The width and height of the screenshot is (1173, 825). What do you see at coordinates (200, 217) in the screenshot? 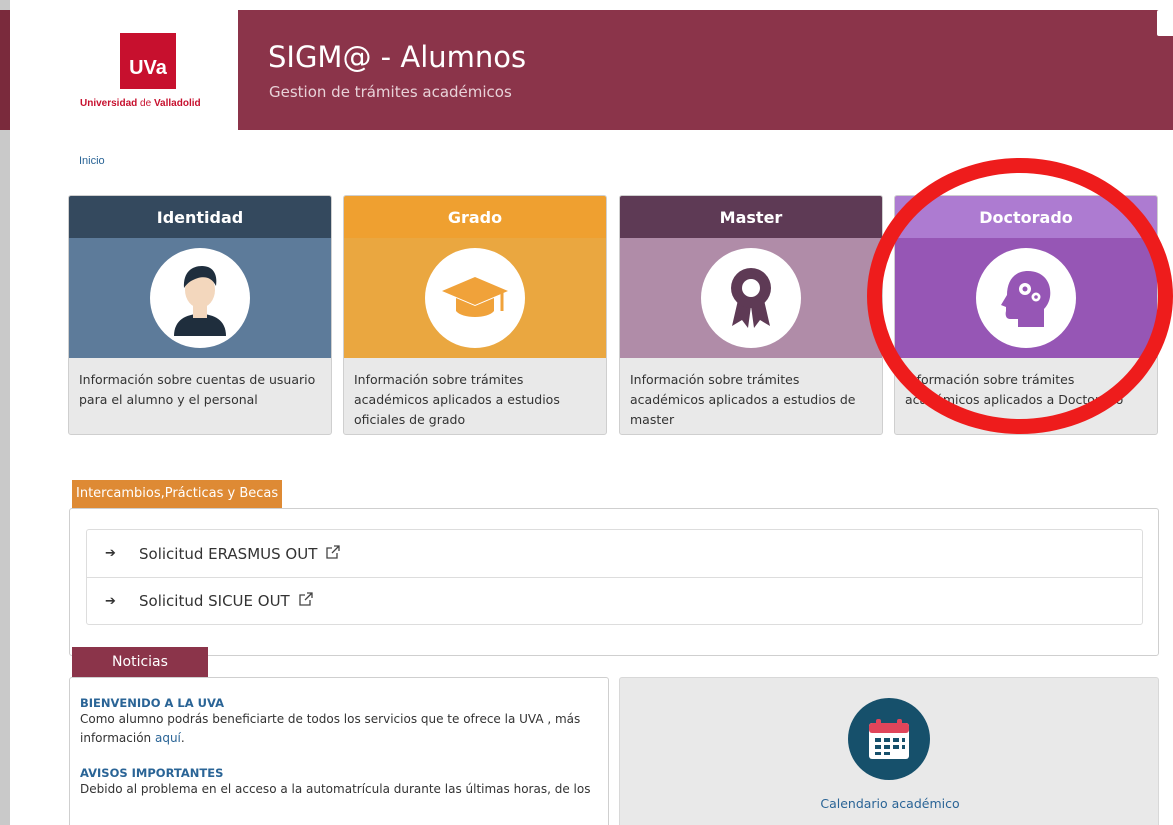
I see `card-title: Identidad` at bounding box center [200, 217].